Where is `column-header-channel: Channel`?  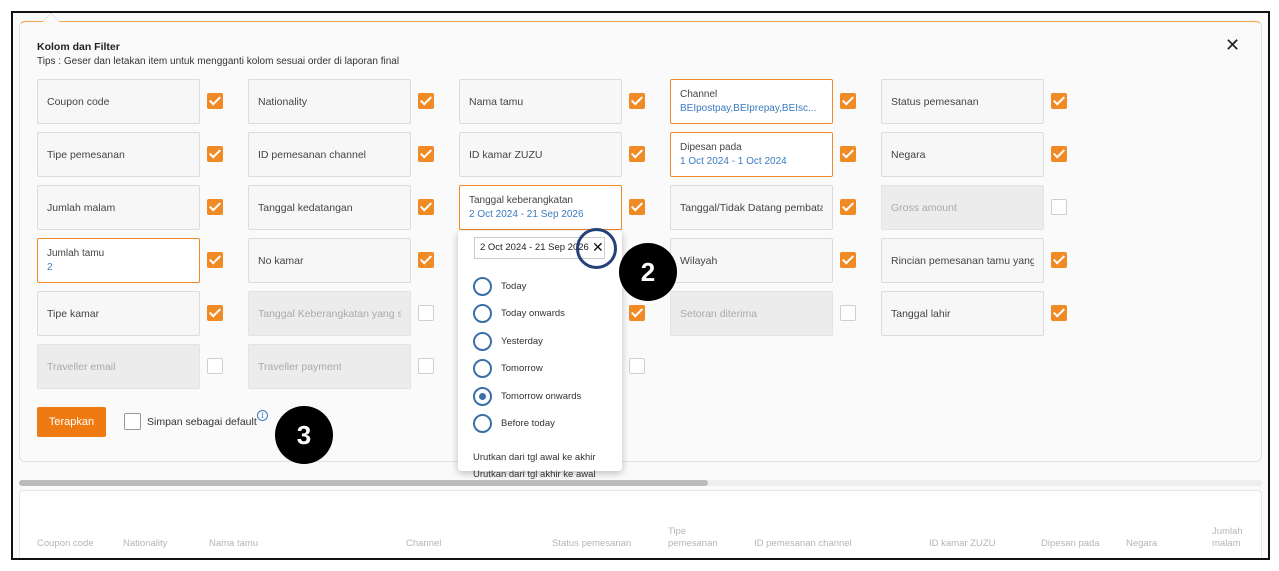
column-header-channel: Channel is located at coordinates (423, 544).